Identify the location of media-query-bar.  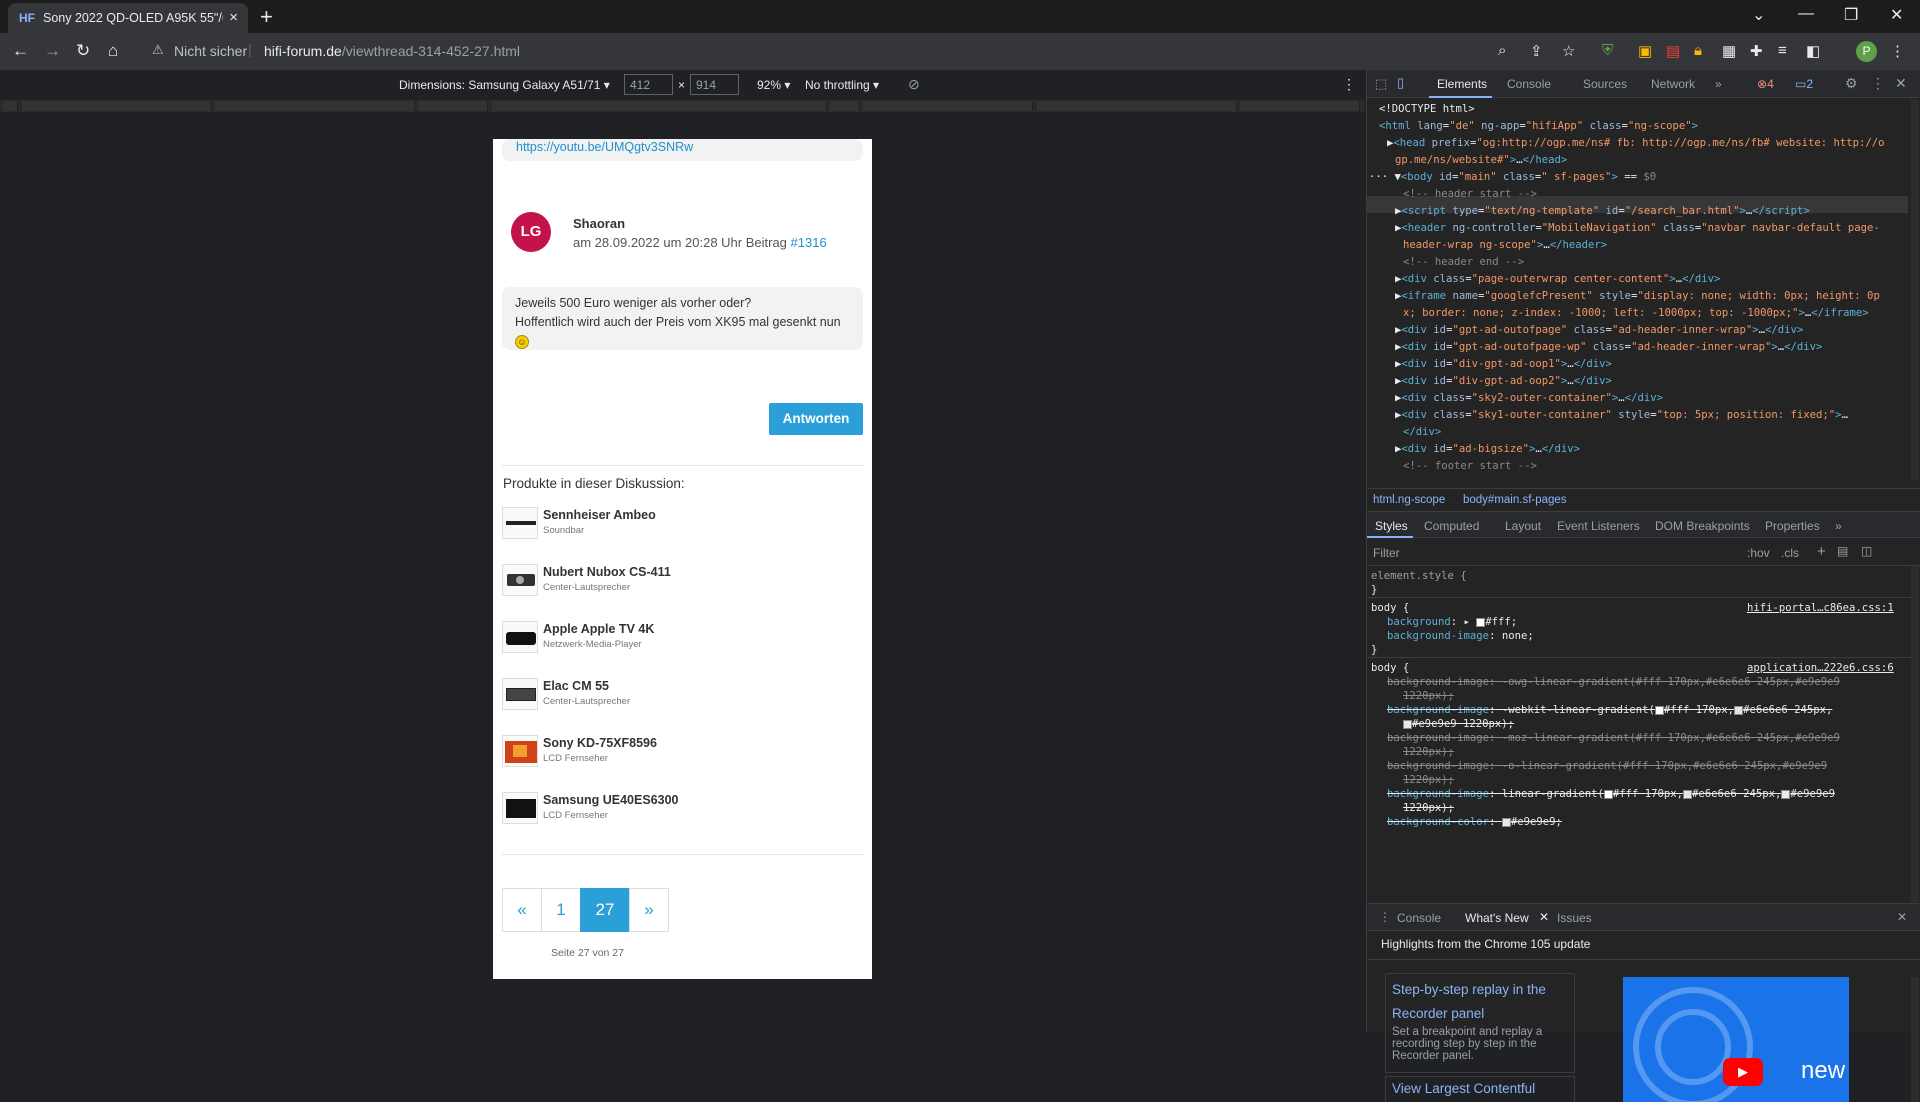
(682, 106).